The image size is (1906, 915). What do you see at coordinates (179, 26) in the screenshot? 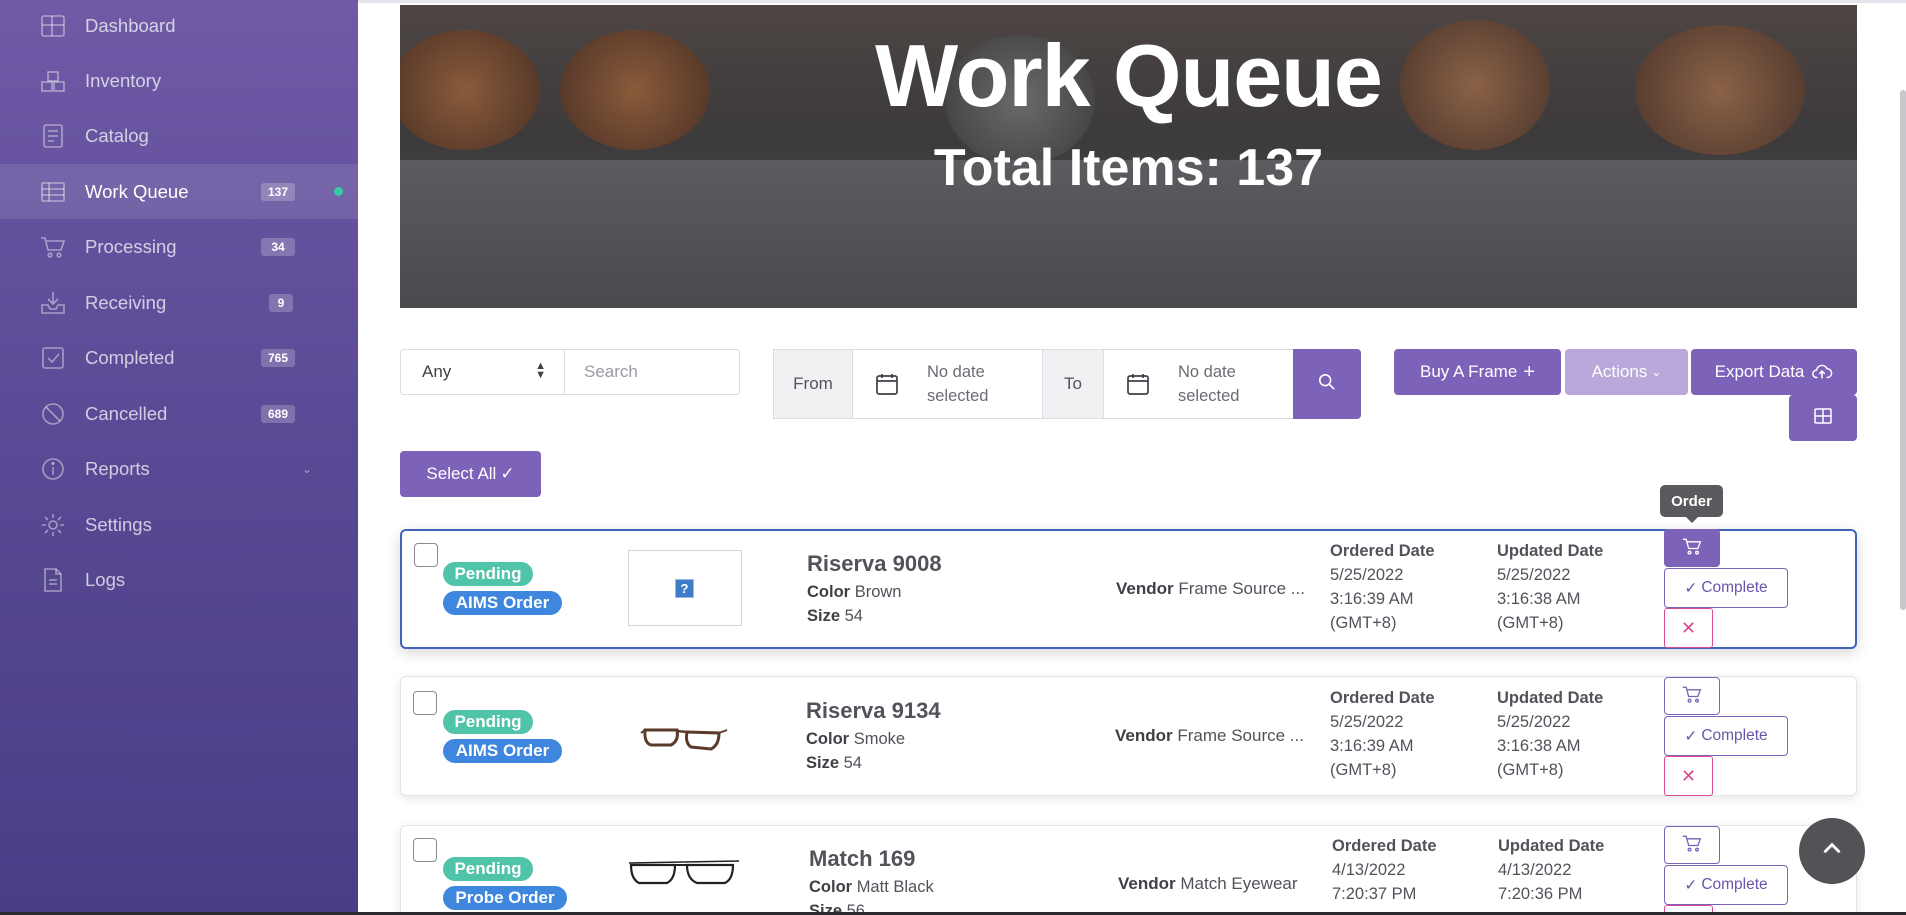
I see `sidebar-item-dashboard: Dashboard` at bounding box center [179, 26].